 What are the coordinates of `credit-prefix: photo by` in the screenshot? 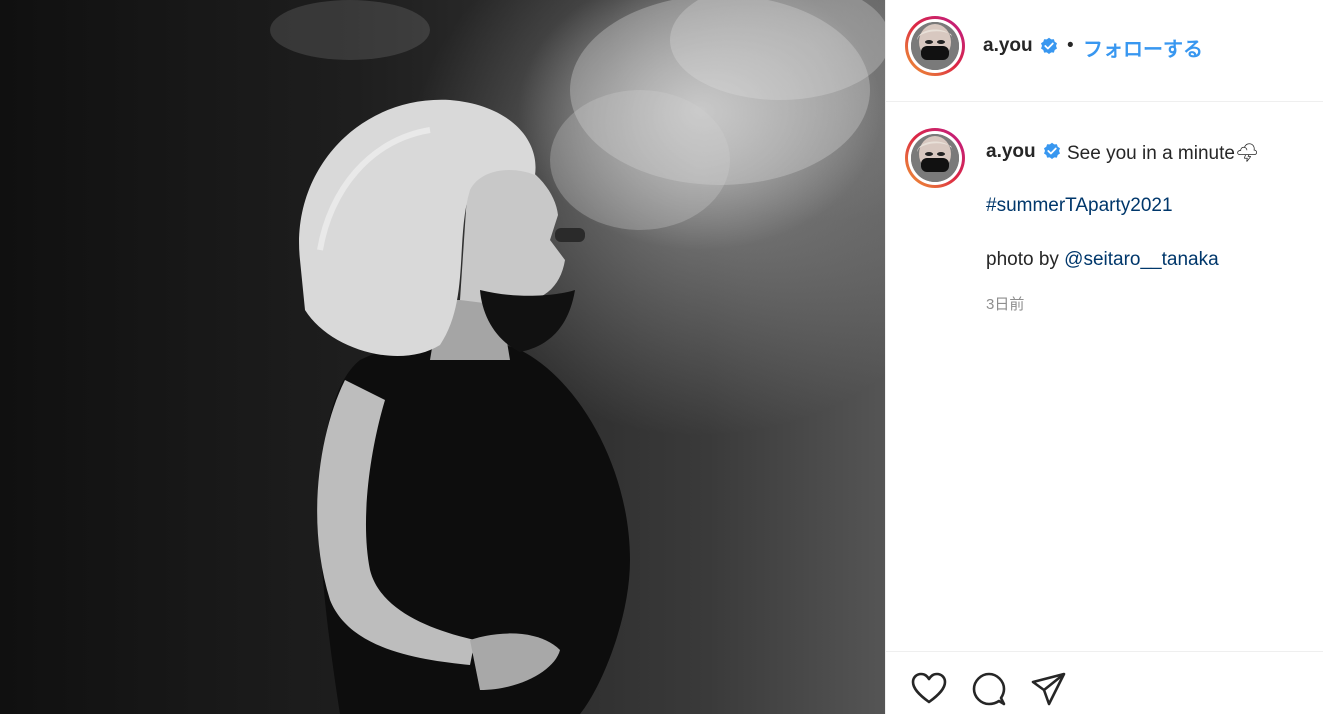 It's located at (1025, 259).